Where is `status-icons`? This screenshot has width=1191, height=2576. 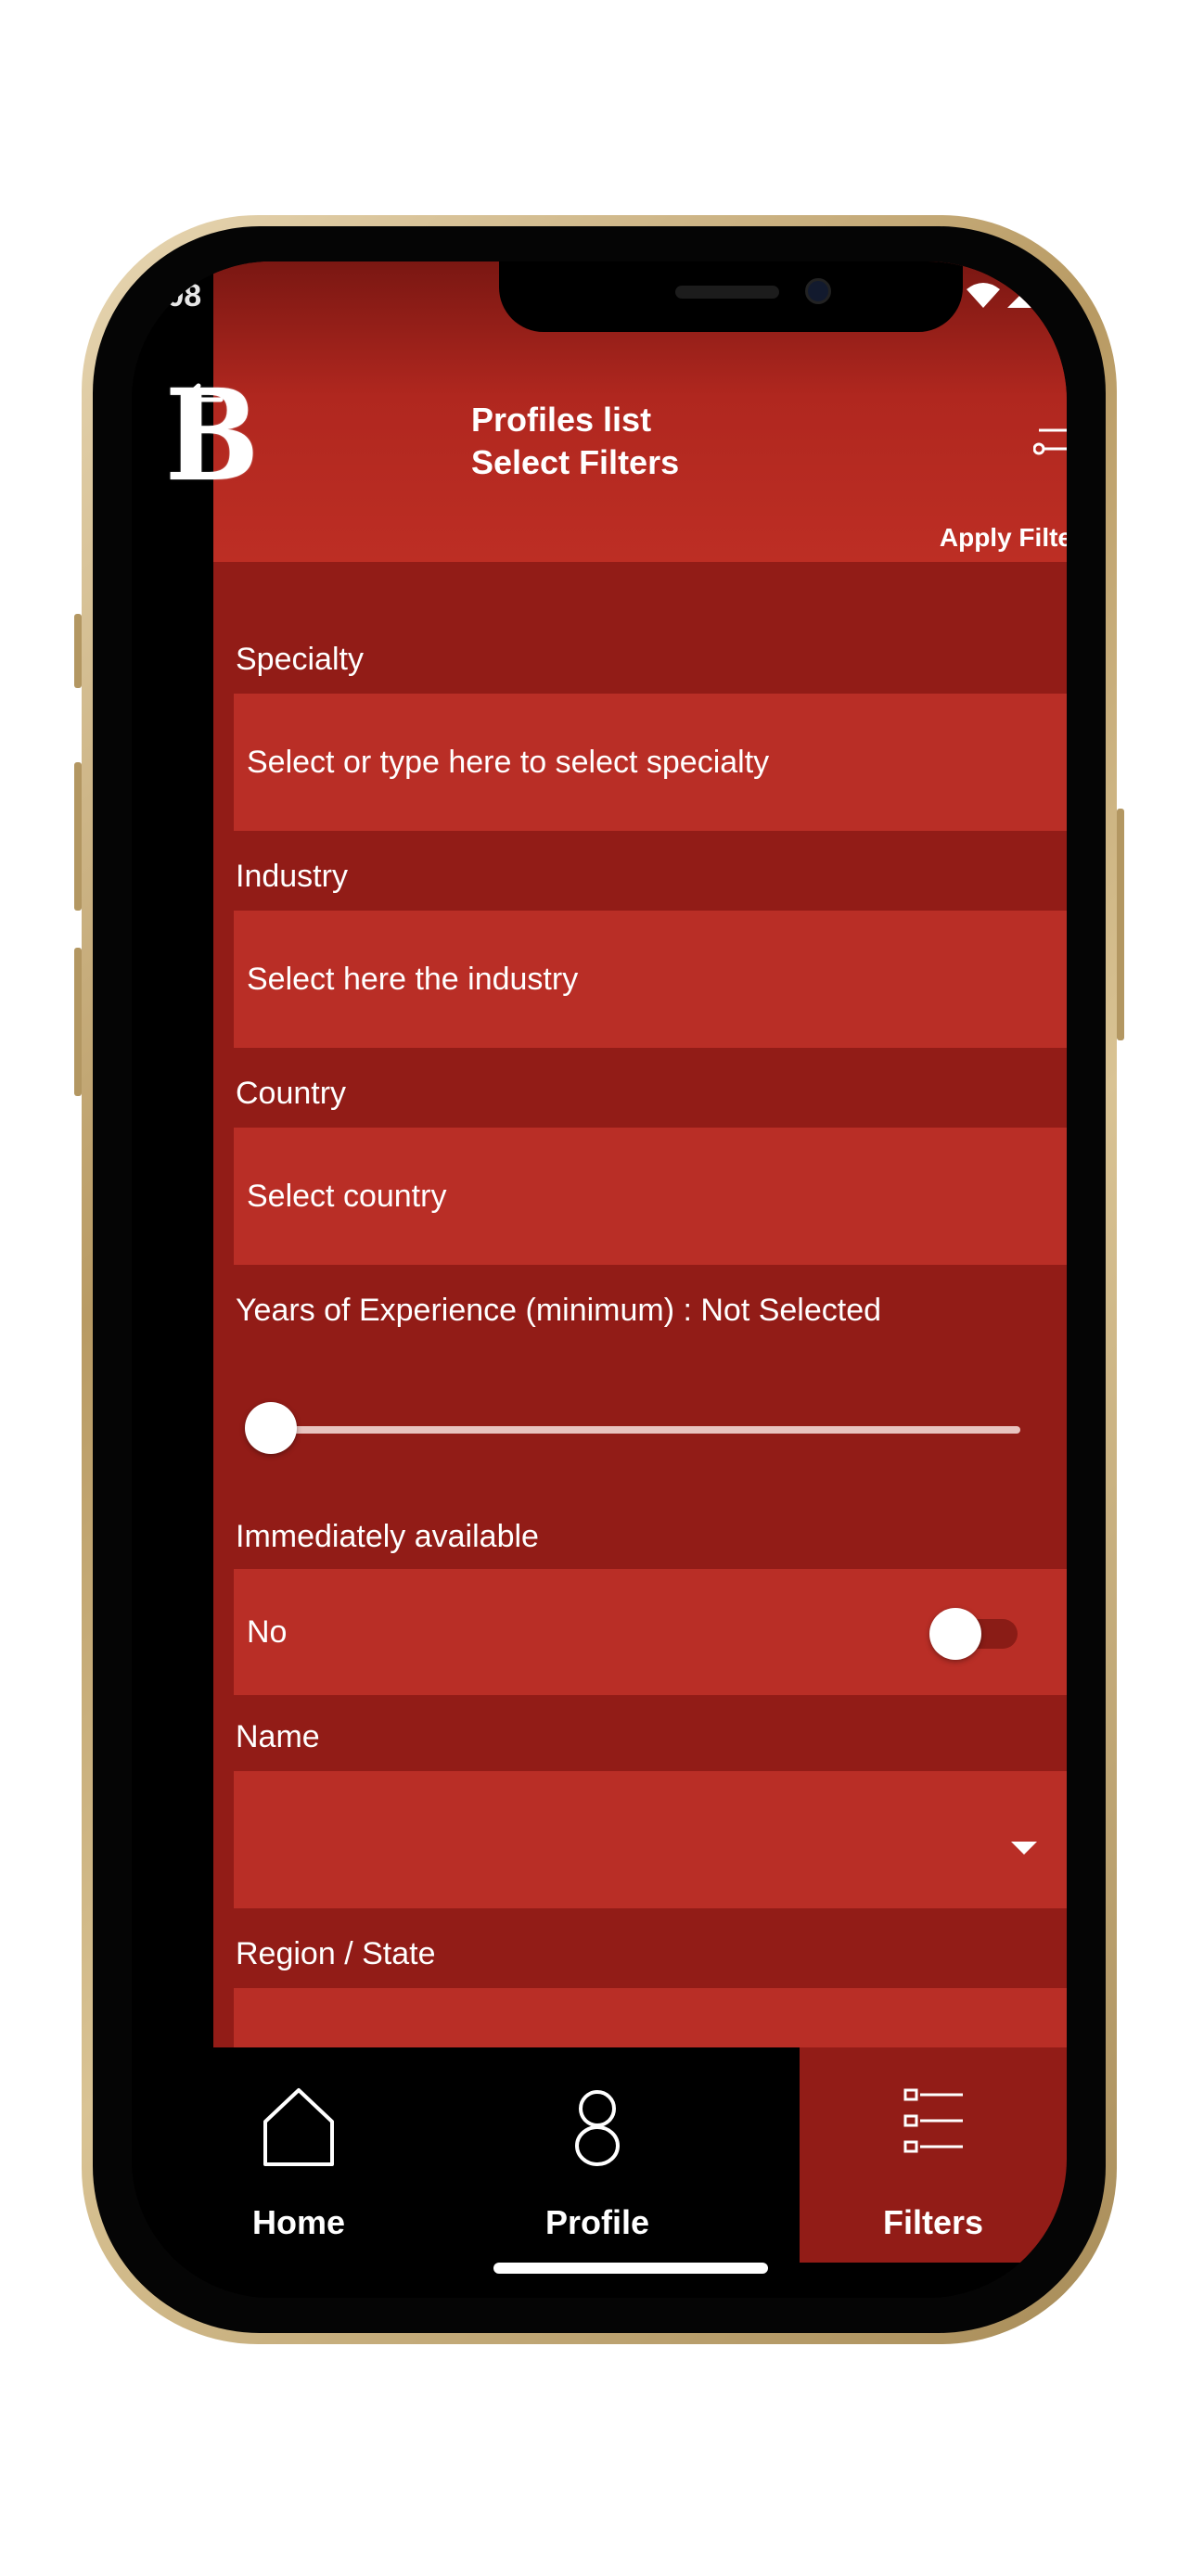
status-icons is located at coordinates (1007, 299).